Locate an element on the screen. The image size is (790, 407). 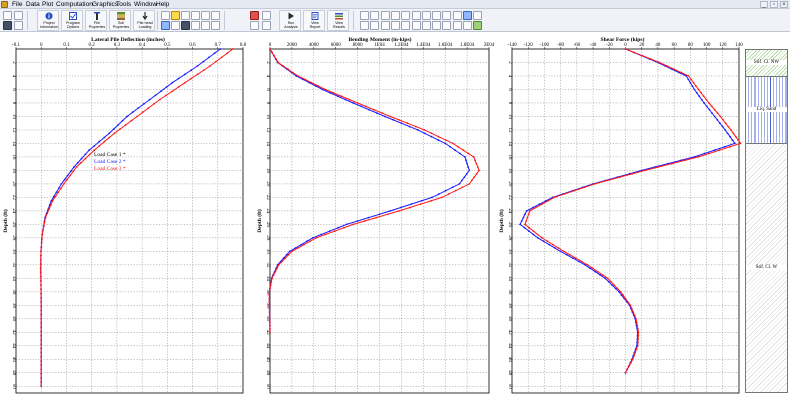
legend-load-case-3: Load Case 3 * is located at coordinates (110, 169).